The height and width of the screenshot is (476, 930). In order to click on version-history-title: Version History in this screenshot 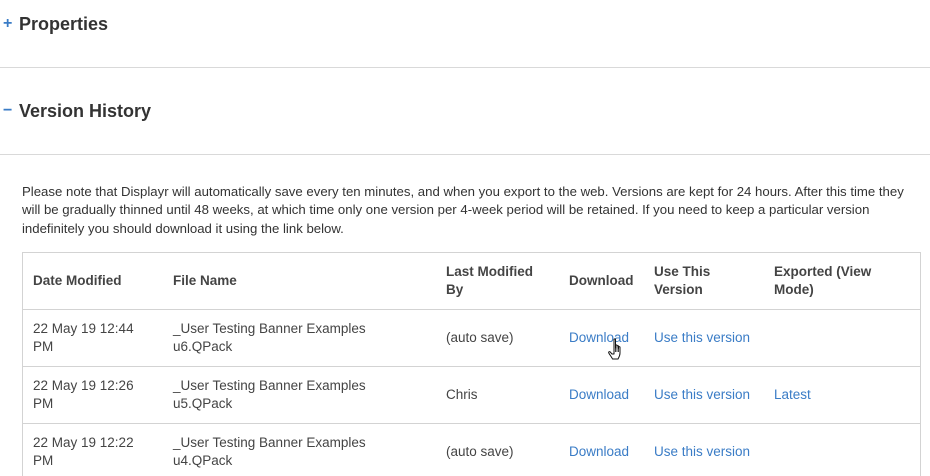, I will do `click(85, 111)`.